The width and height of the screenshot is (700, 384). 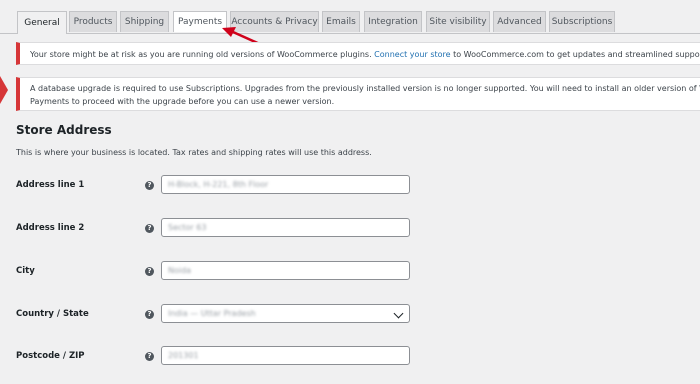 What do you see at coordinates (274, 21) in the screenshot?
I see `tab-accounts-privacy: Accounts & Privacy` at bounding box center [274, 21].